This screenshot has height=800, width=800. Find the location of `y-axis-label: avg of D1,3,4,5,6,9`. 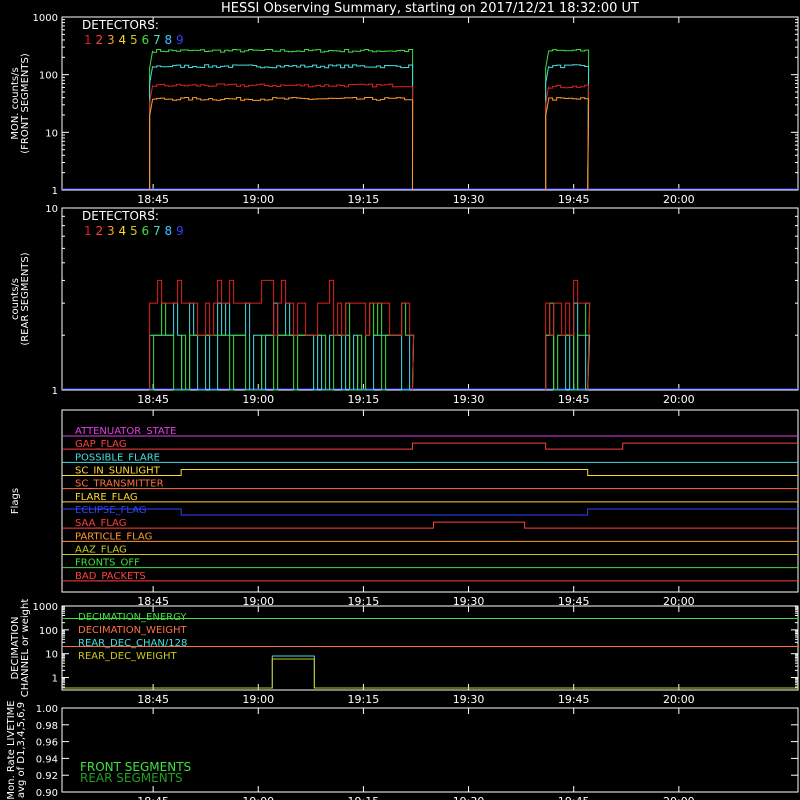

y-axis-label: avg of D1,3,4,5,6,9 is located at coordinates (21, 750).